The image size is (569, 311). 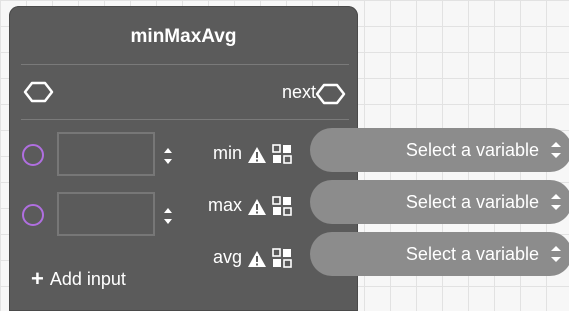 I want to click on add-input-button: + Add input, so click(x=78, y=279).